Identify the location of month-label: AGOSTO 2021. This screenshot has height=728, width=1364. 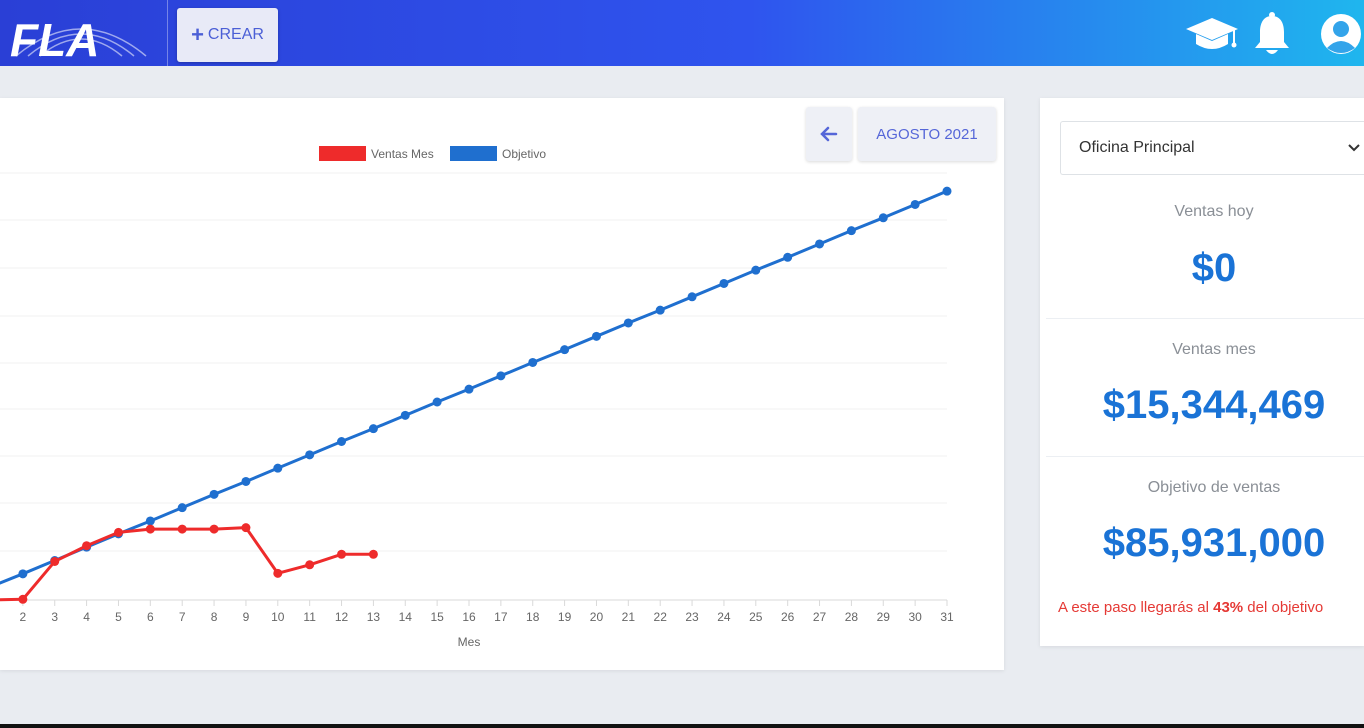
(927, 134).